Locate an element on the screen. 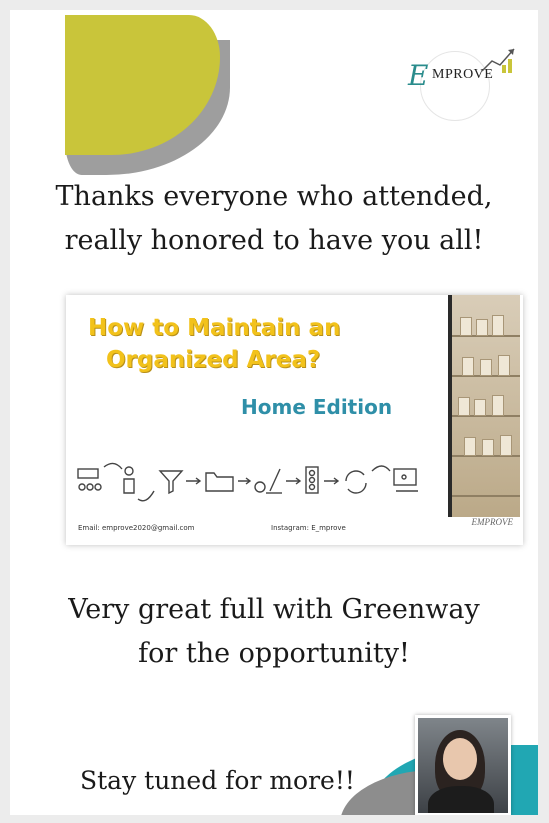 Image resolution: width=549 pixels, height=823 pixels. slide-subtitle: Home Edition is located at coordinates (317, 407).